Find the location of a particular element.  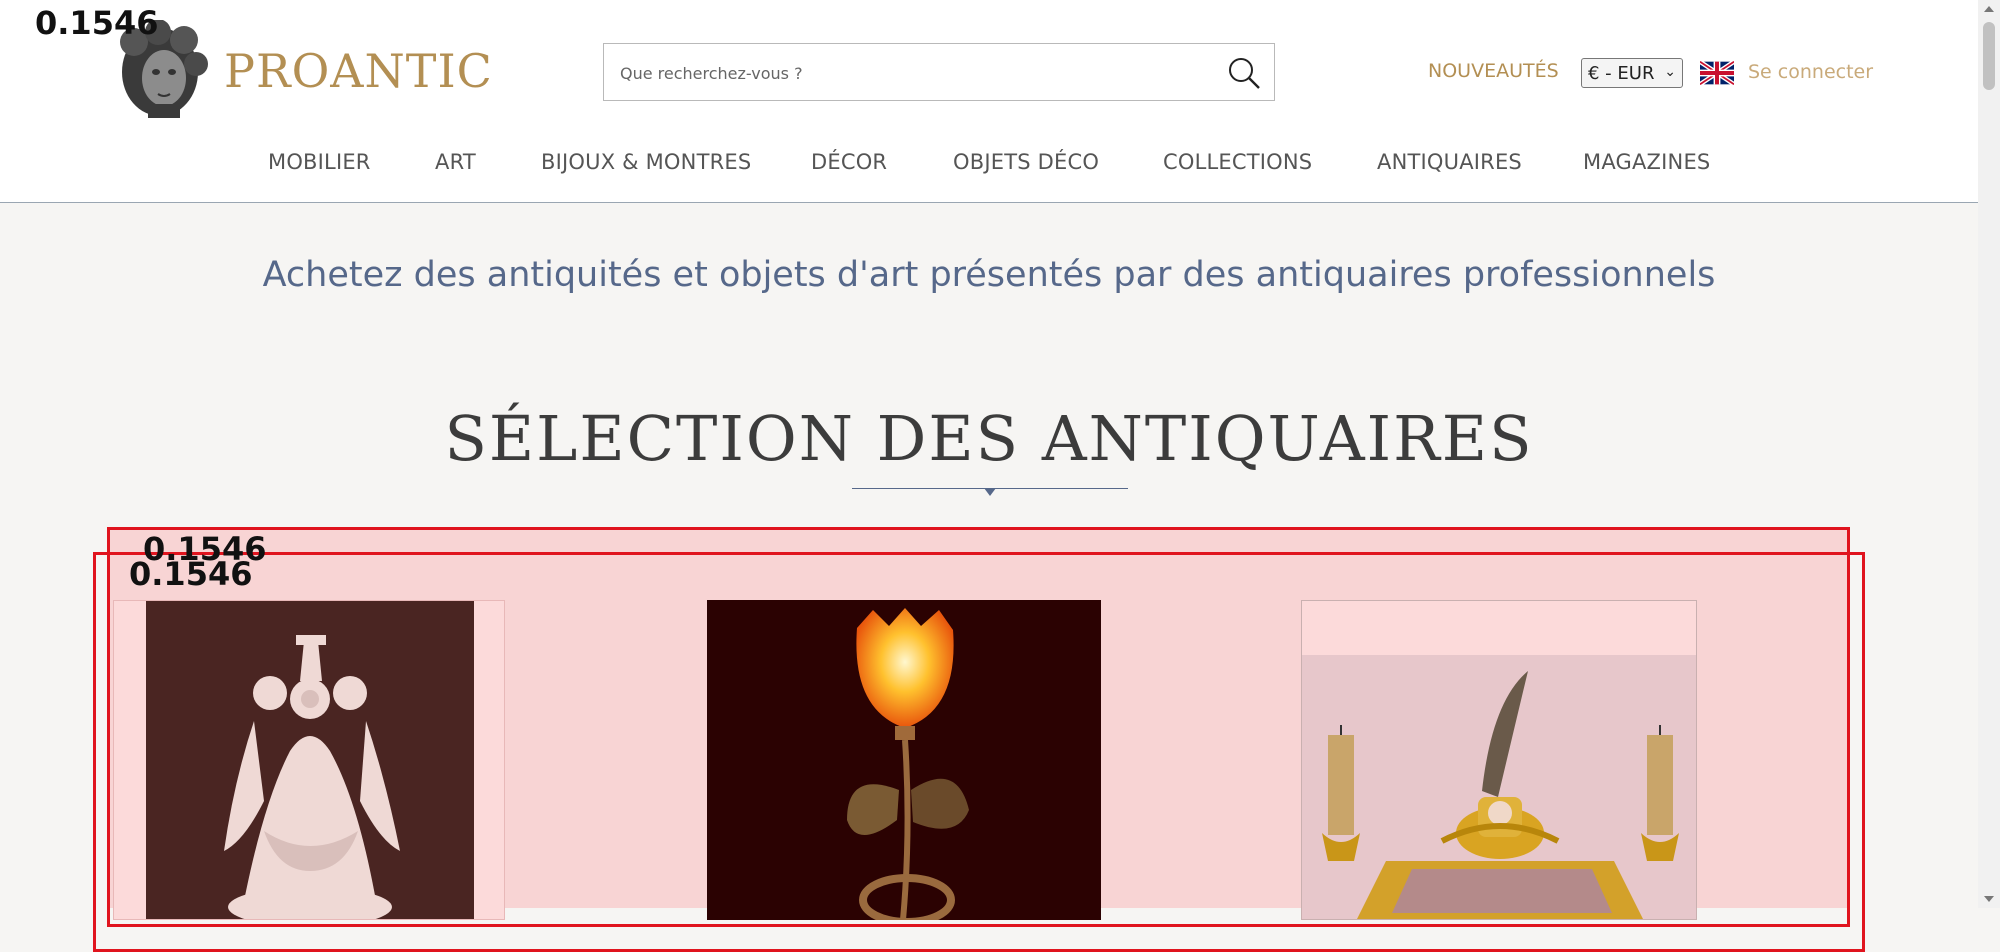

chevron-down-icon: ⌄ is located at coordinates (1670, 72).